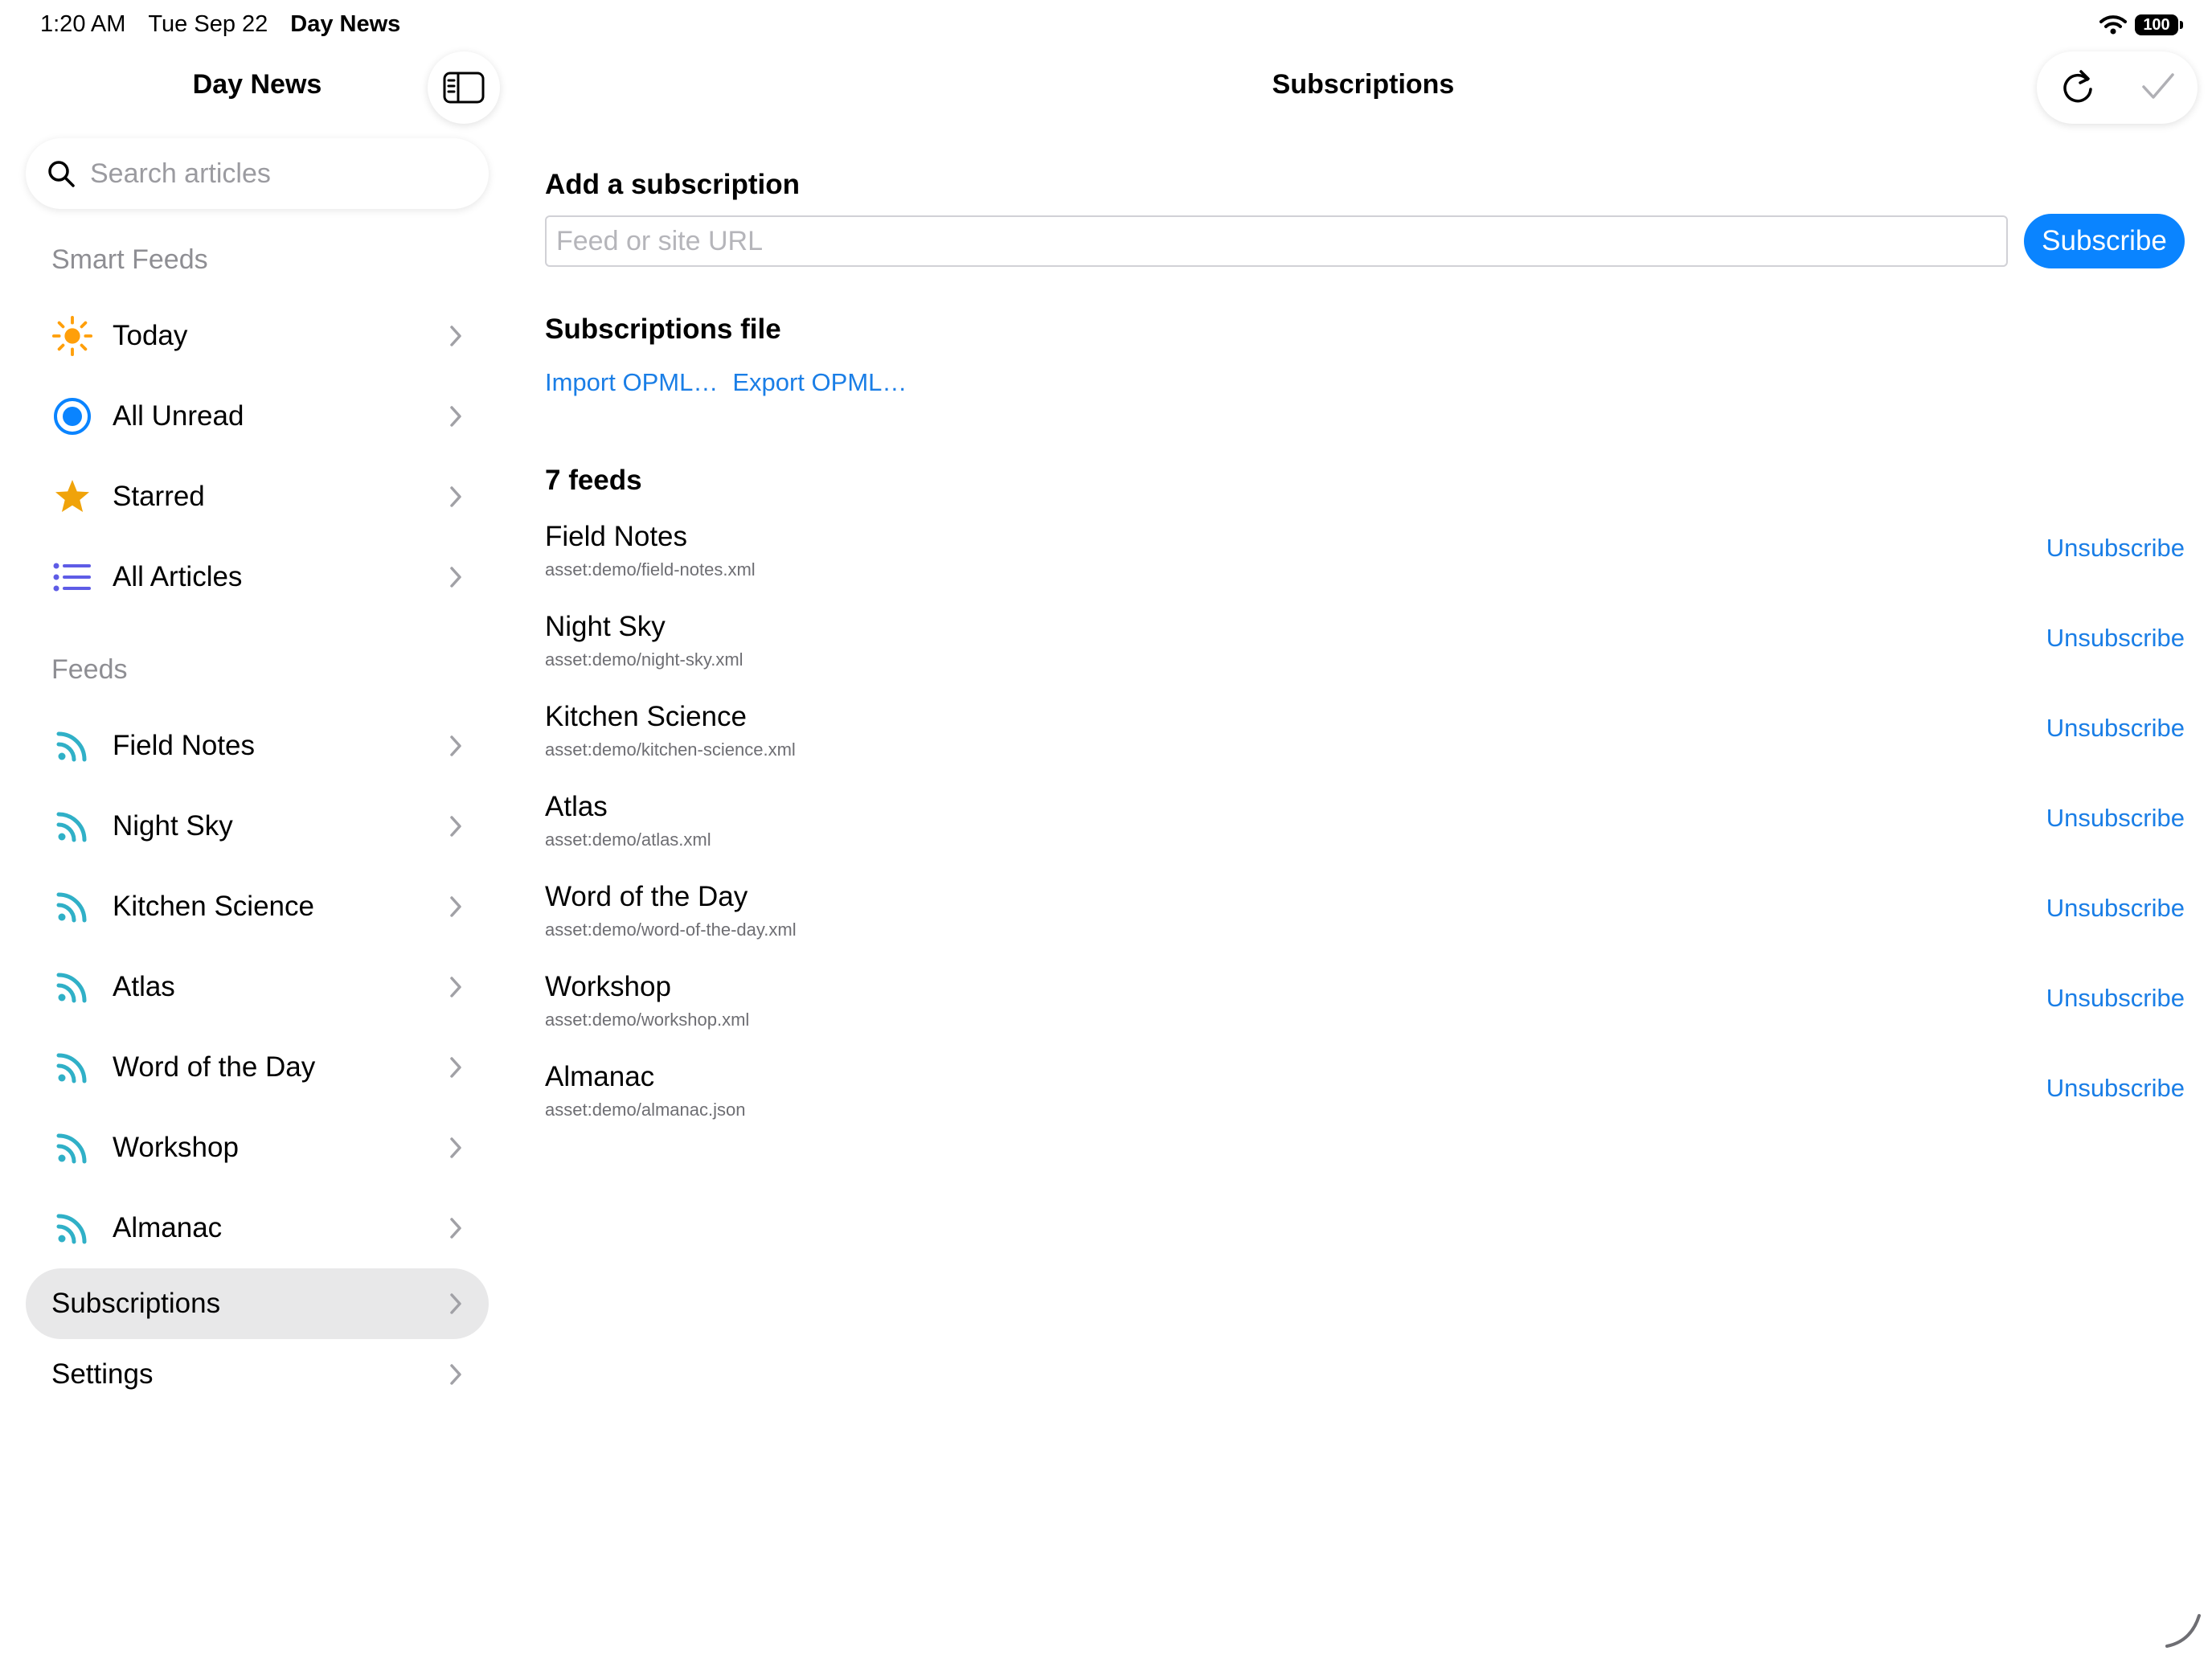  What do you see at coordinates (670, 749) in the screenshot?
I see `feed-url: asset:demo/kitchen-science.xml` at bounding box center [670, 749].